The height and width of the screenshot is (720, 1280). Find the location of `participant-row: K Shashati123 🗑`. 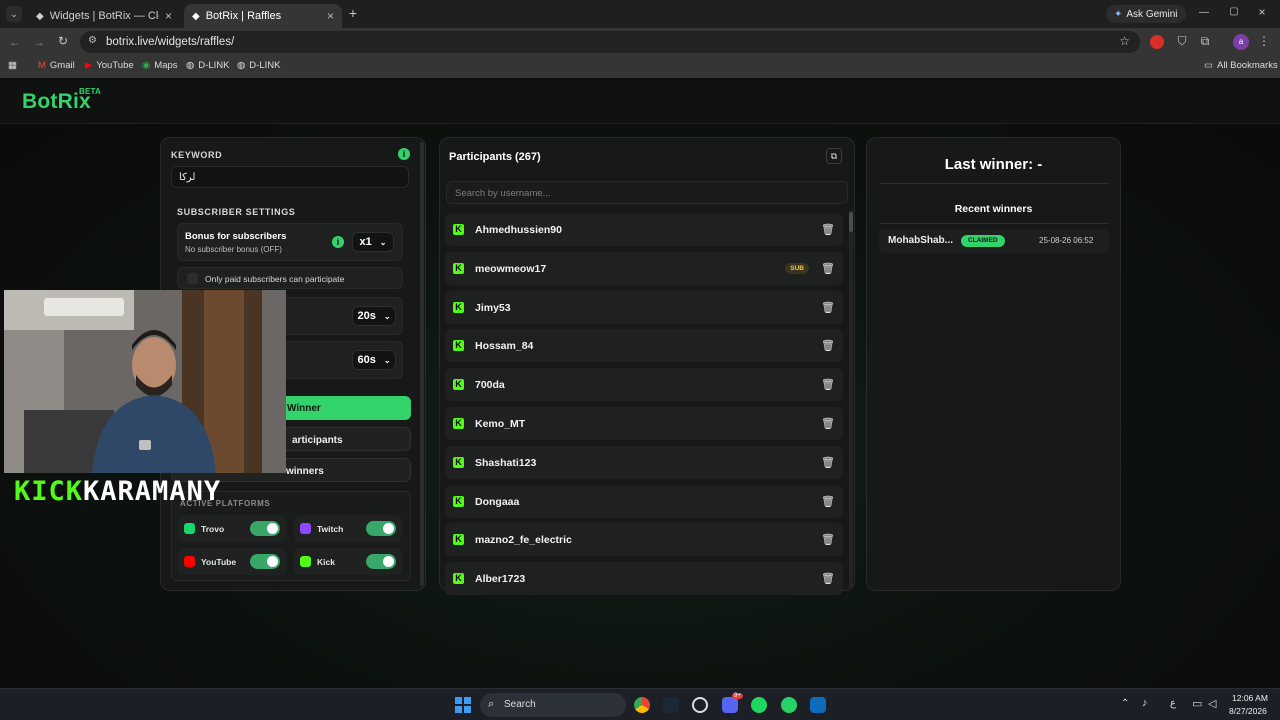

participant-row: K Shashati123 🗑 is located at coordinates (644, 462).